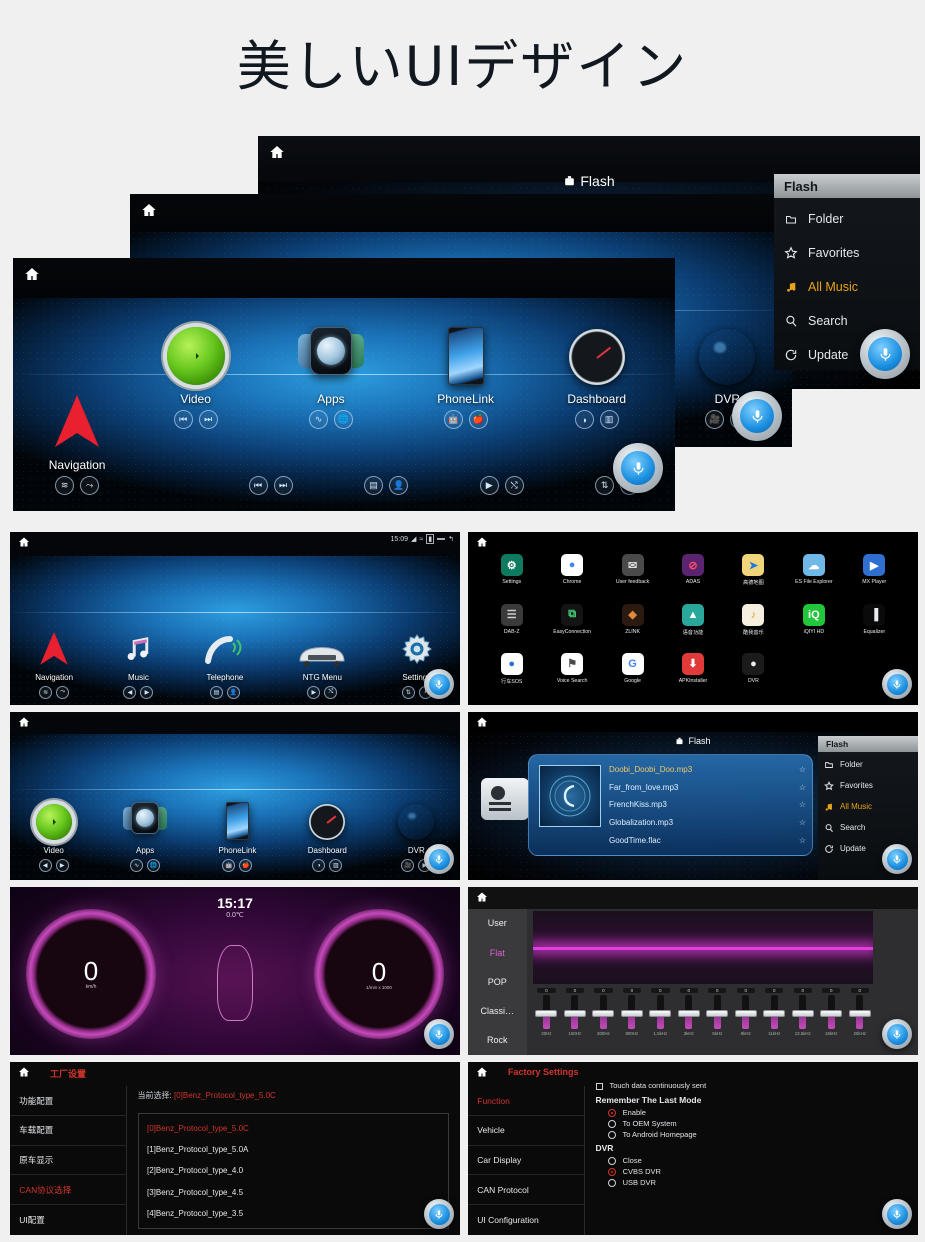  I want to click on protocol-option: [3]Benz_Protocol_type_4.5, so click(293, 1192).